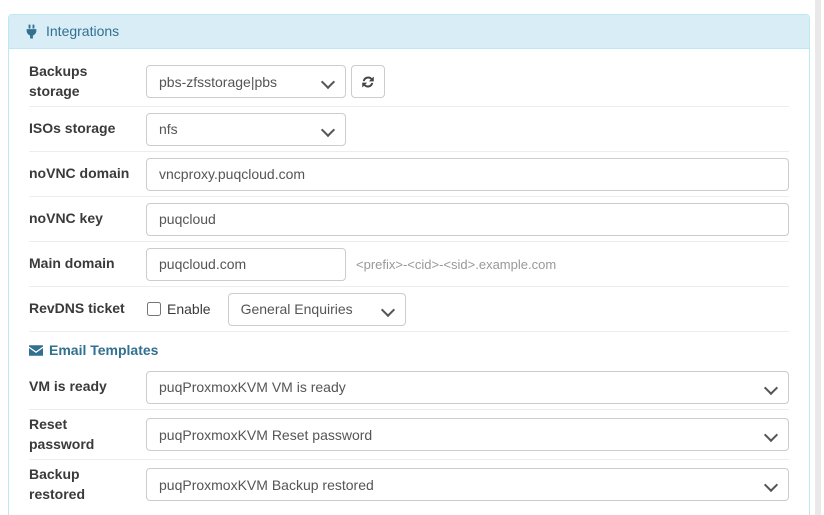 The height and width of the screenshot is (515, 824). What do you see at coordinates (62, 434) in the screenshot?
I see `reset-password-label: Reset password` at bounding box center [62, 434].